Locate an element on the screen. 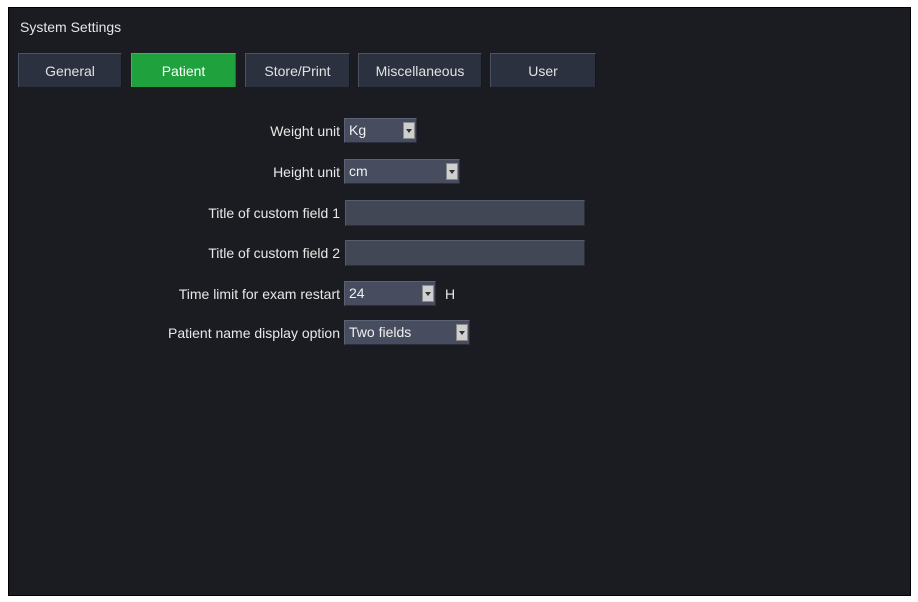  exam-restart-select: 24 is located at coordinates (390, 293).